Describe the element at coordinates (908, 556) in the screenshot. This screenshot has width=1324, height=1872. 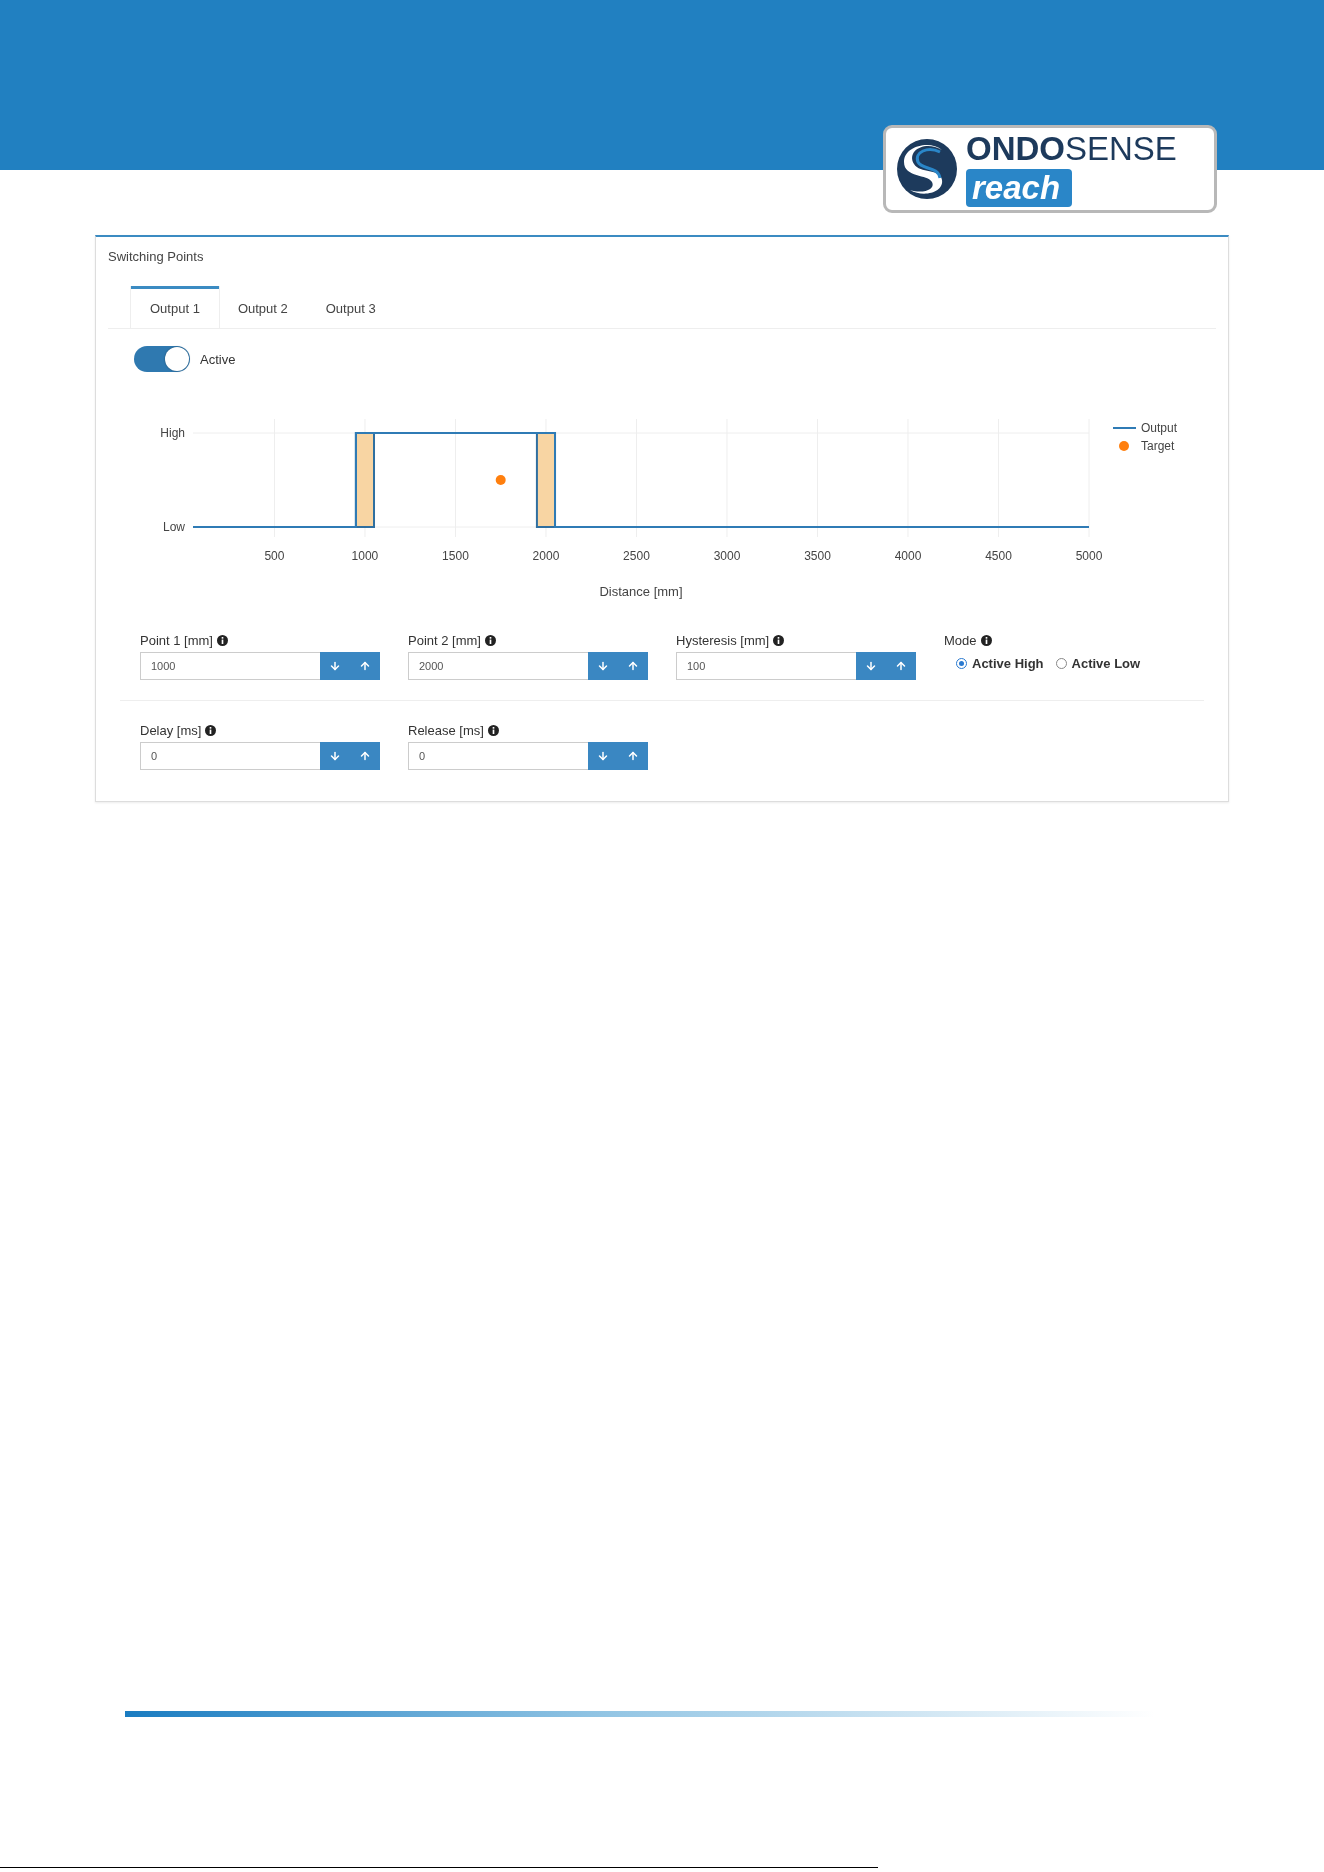
I see `x-tick-label: 4000` at that location.